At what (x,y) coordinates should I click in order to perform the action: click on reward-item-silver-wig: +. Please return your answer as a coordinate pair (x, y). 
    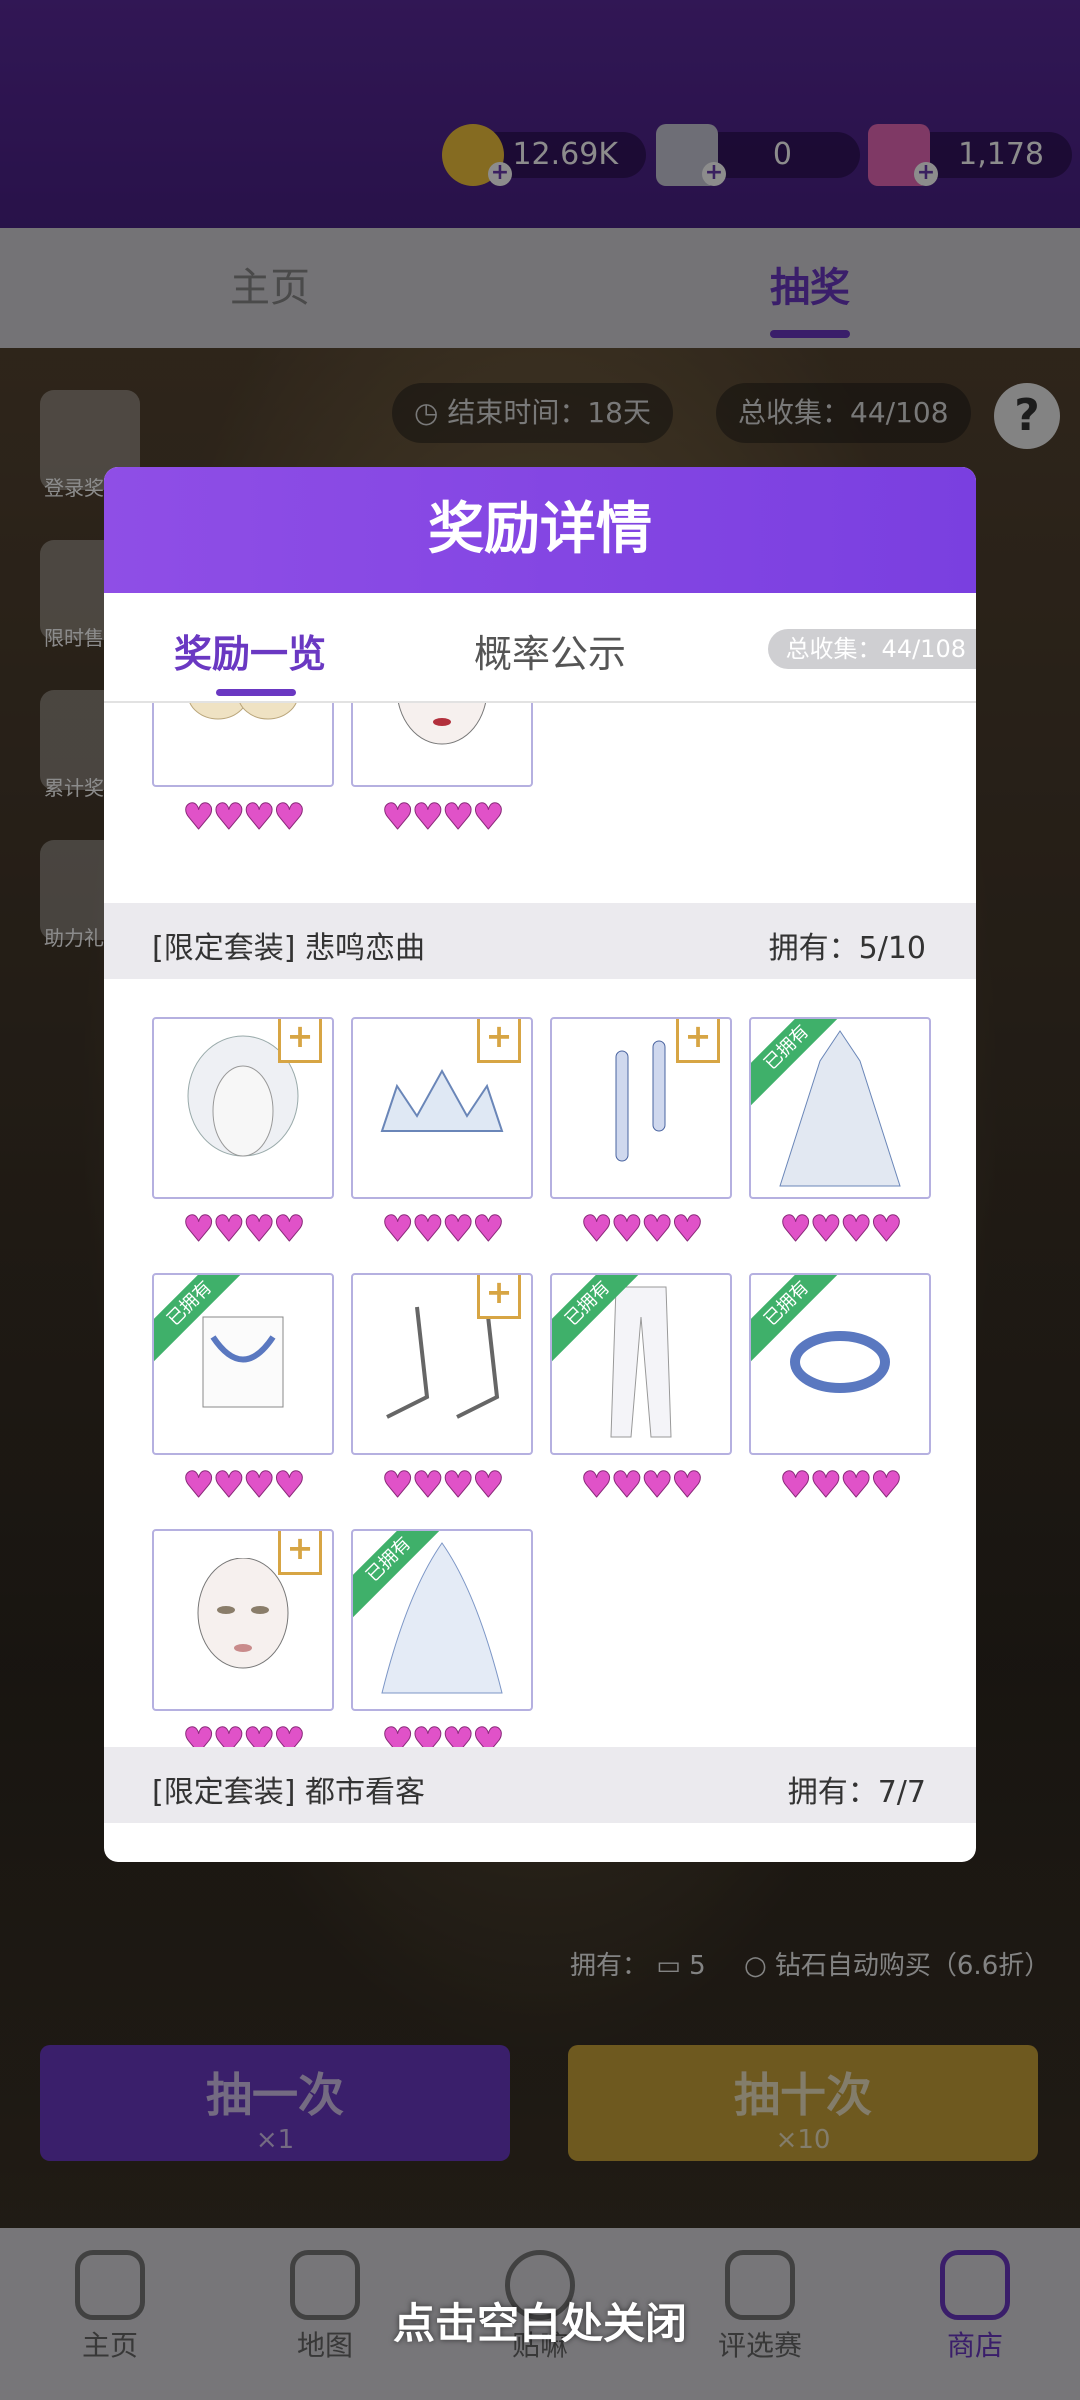
    Looking at the image, I should click on (243, 1108).